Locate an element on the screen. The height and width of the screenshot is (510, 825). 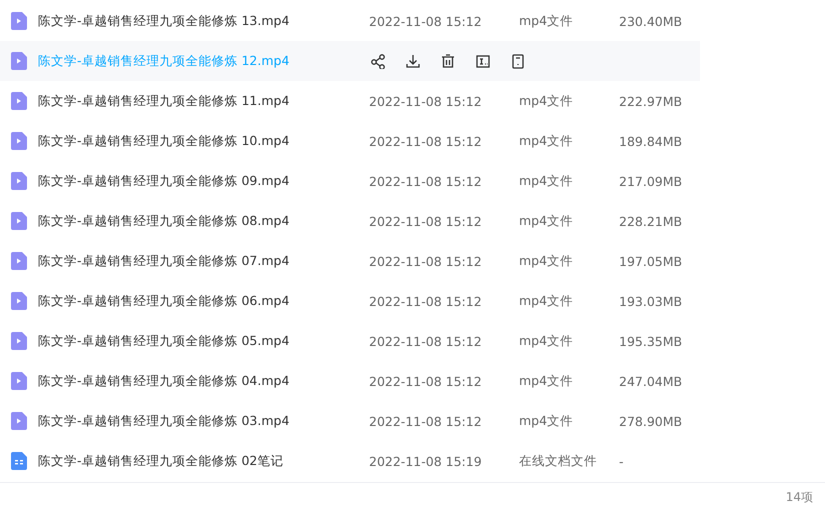
file-size: 222.97MB is located at coordinates (651, 101).